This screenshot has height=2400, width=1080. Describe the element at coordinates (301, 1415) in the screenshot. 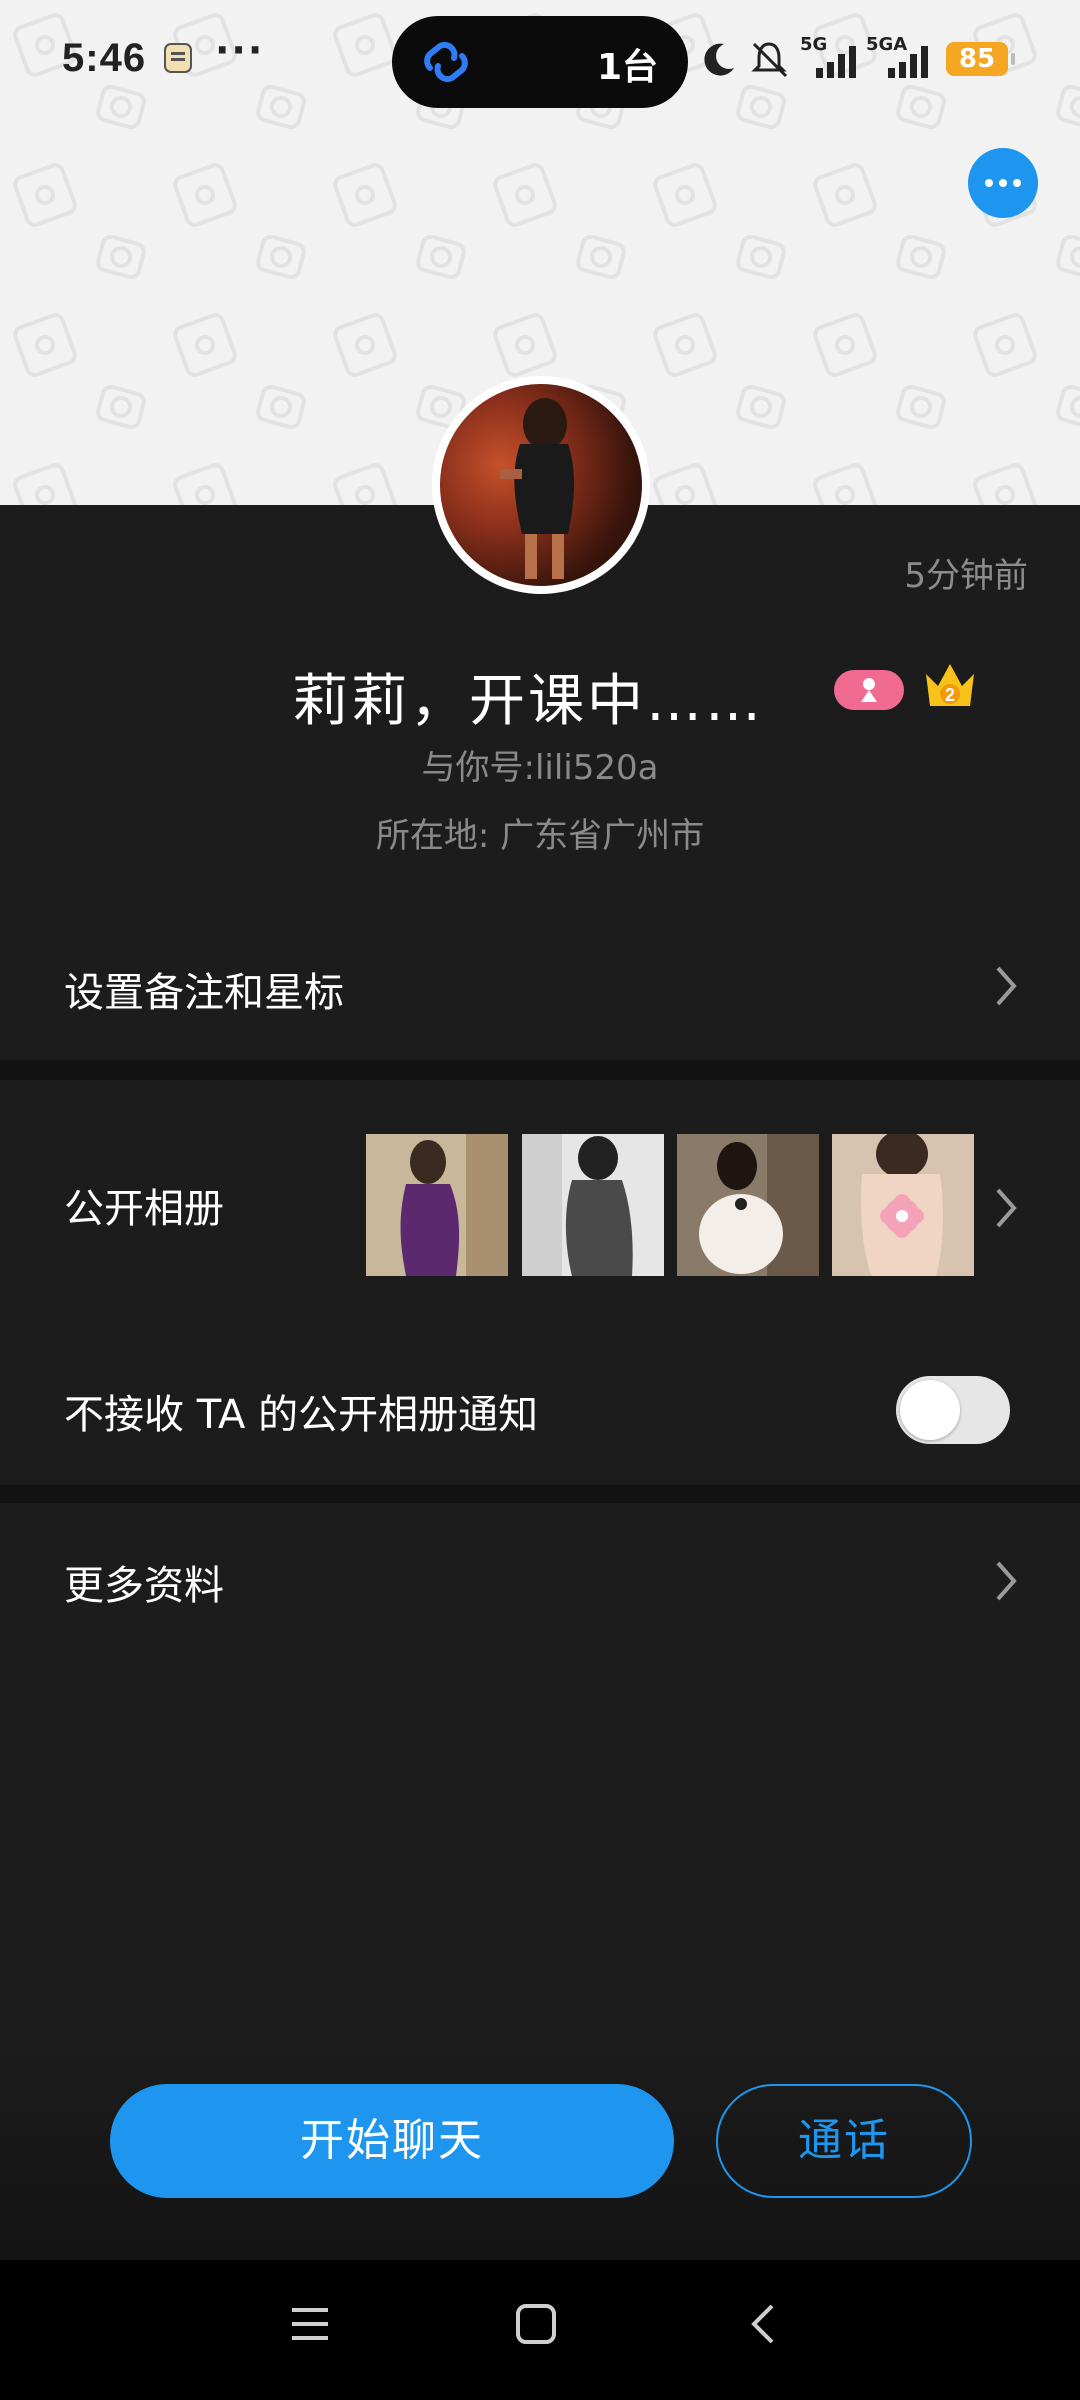

I see `album-notify-label: 不接收 TA 的公开相册通知` at that location.